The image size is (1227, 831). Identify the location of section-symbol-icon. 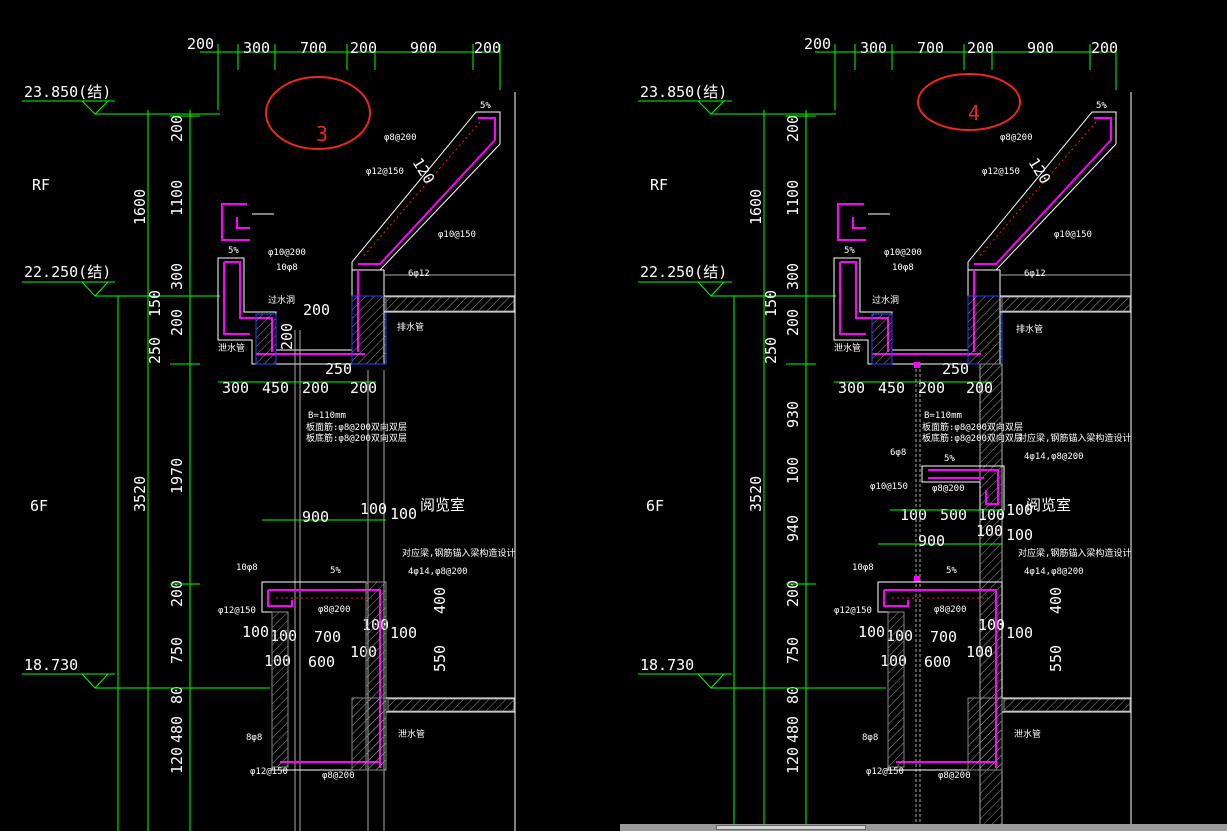
(863, 222).